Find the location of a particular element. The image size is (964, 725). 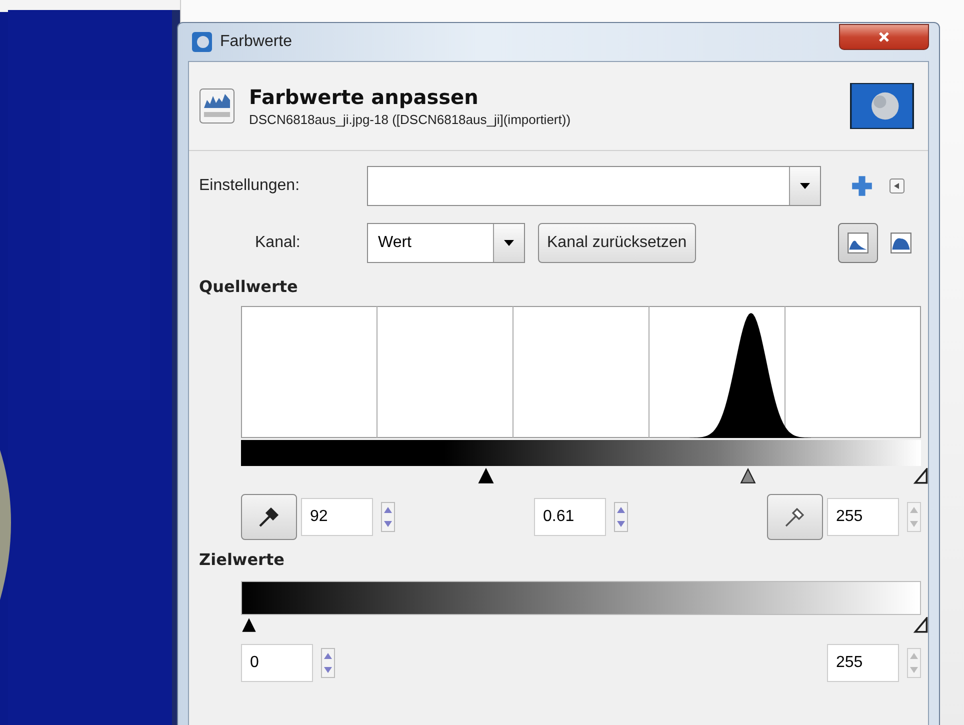

low-output-spinbox: 0 is located at coordinates (277, 663).